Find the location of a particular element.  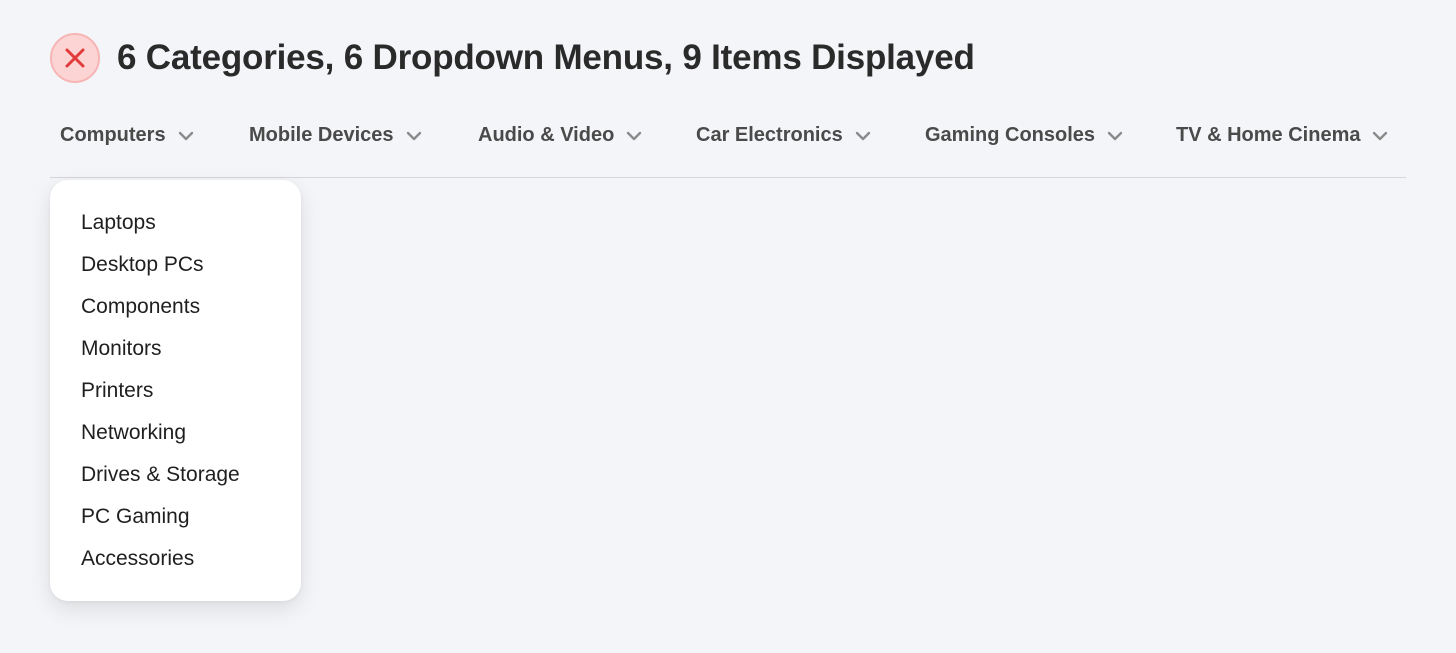

nav-item-car-electronics: Car Electronics is located at coordinates (783, 135).